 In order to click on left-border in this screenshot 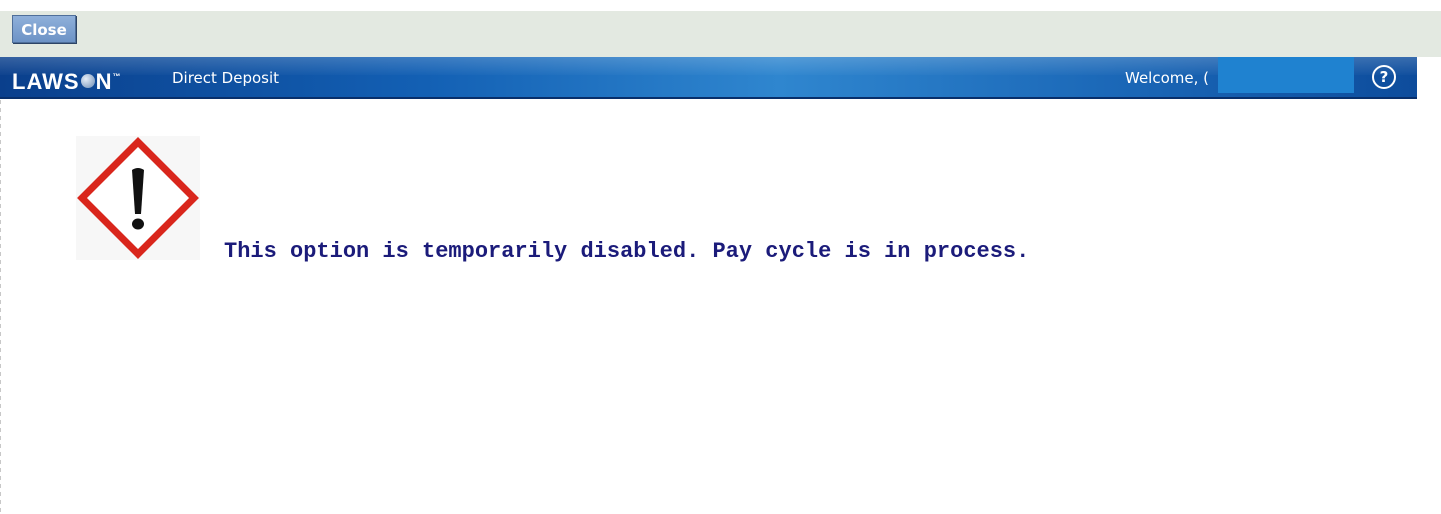, I will do `click(0, 307)`.